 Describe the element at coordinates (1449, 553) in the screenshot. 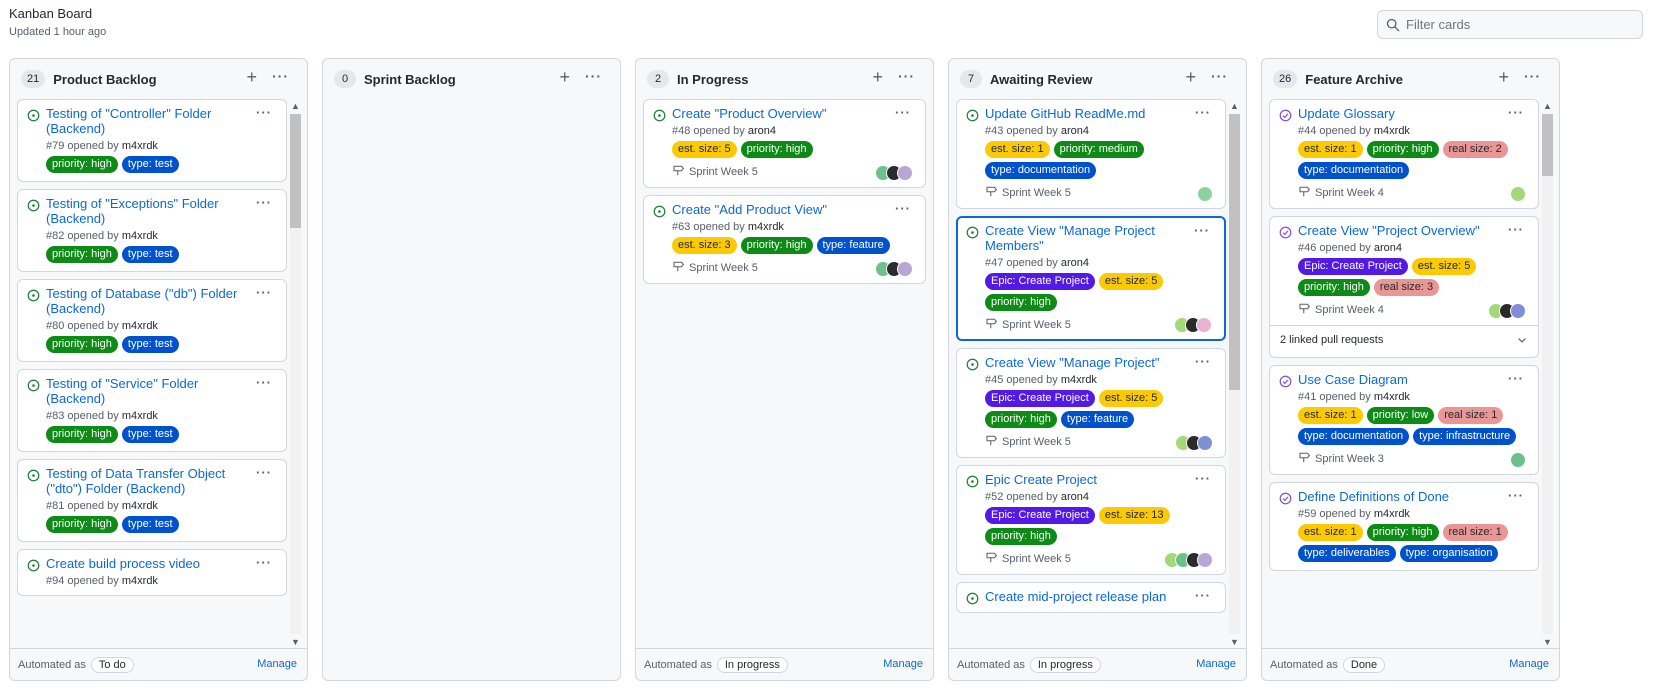

I see `label-badge: type: organisation` at that location.